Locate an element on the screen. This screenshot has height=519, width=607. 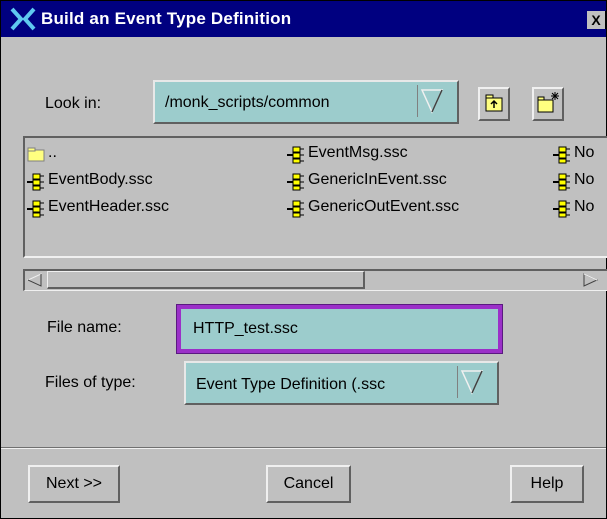
up-folder-icon is located at coordinates (494, 103).